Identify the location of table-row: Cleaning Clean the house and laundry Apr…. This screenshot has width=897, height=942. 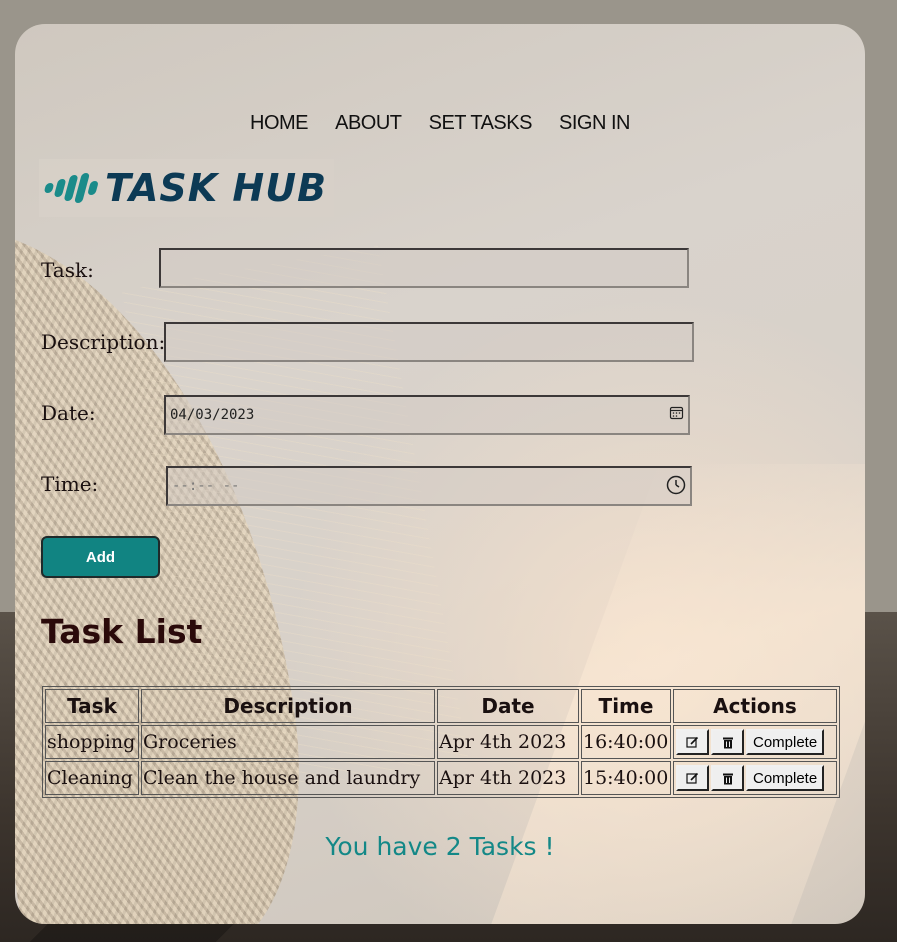
(441, 778).